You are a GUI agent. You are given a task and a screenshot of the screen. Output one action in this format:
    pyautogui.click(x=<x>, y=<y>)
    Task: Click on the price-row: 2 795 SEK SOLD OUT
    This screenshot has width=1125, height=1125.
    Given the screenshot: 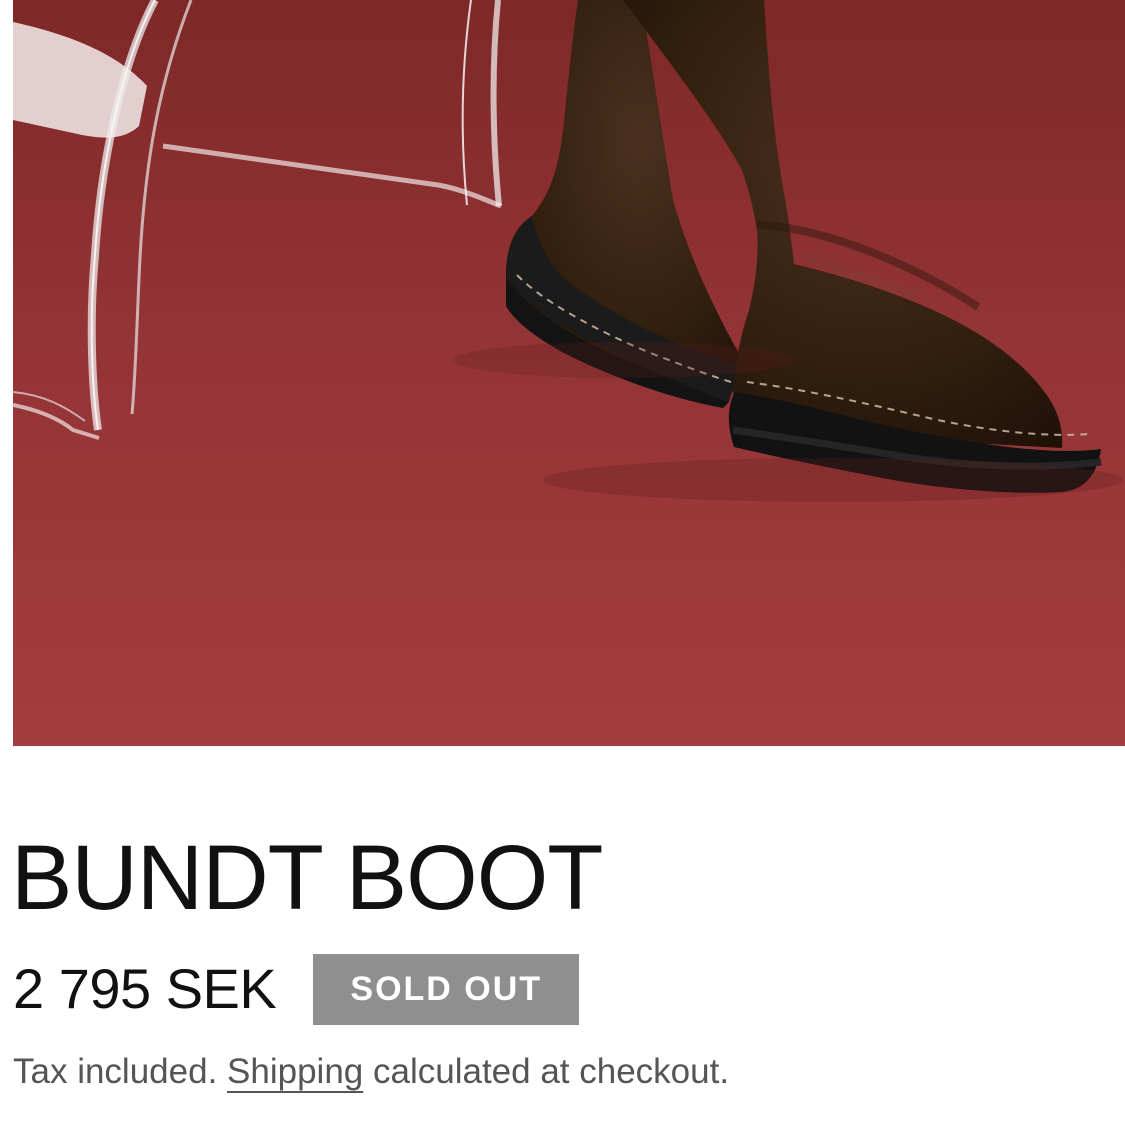 What is the action you would take?
    pyautogui.click(x=296, y=989)
    